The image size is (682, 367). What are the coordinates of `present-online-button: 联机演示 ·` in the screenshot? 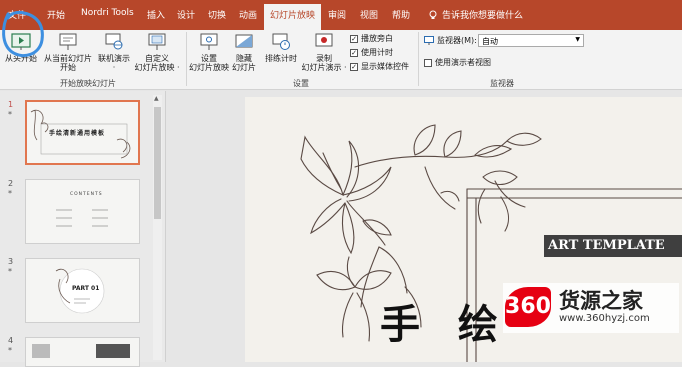 It's located at (114, 52).